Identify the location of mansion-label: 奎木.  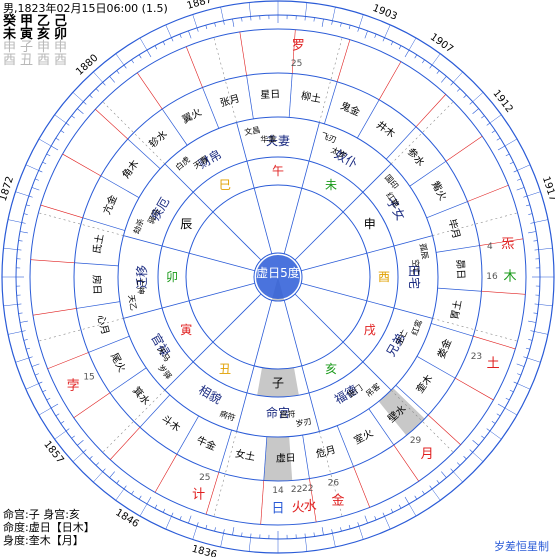
(424, 384).